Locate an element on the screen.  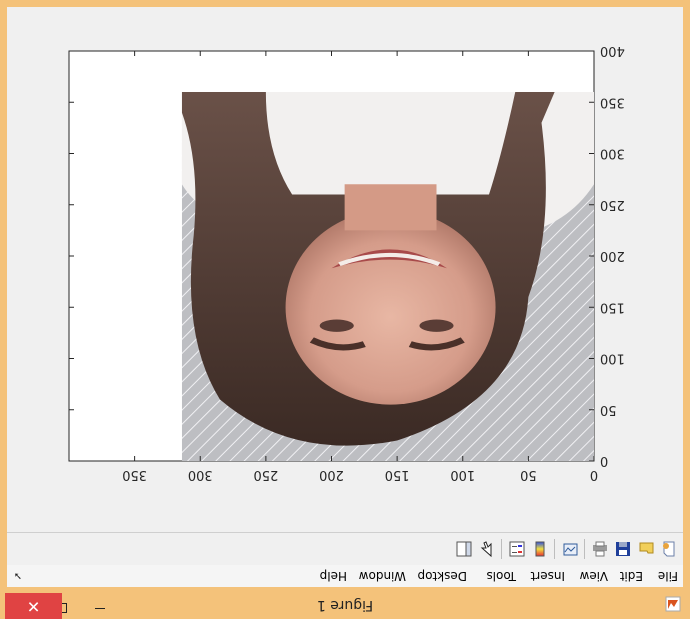
y-tick-label: 300 is located at coordinates (612, 153).